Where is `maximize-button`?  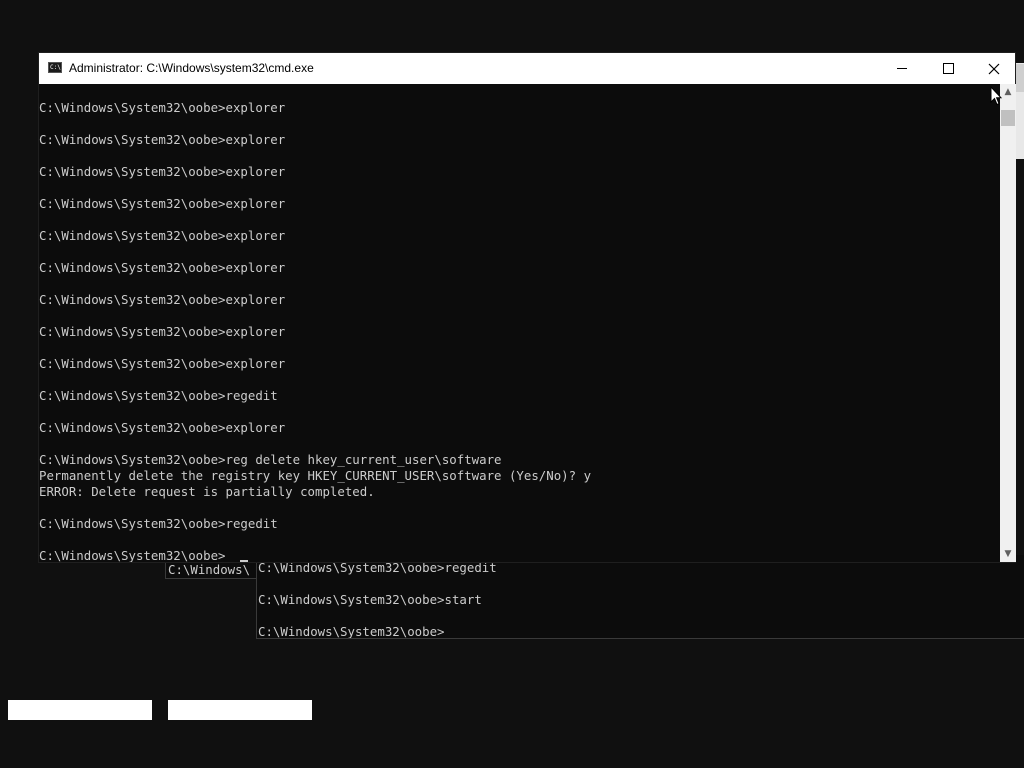
maximize-button is located at coordinates (948, 68).